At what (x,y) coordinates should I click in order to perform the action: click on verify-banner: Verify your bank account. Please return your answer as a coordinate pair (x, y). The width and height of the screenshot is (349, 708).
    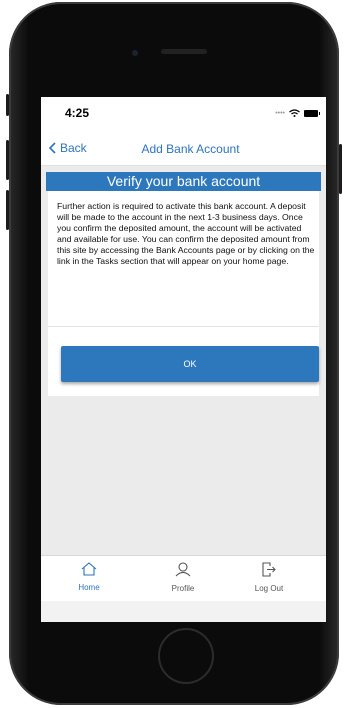
    Looking at the image, I should click on (183, 181).